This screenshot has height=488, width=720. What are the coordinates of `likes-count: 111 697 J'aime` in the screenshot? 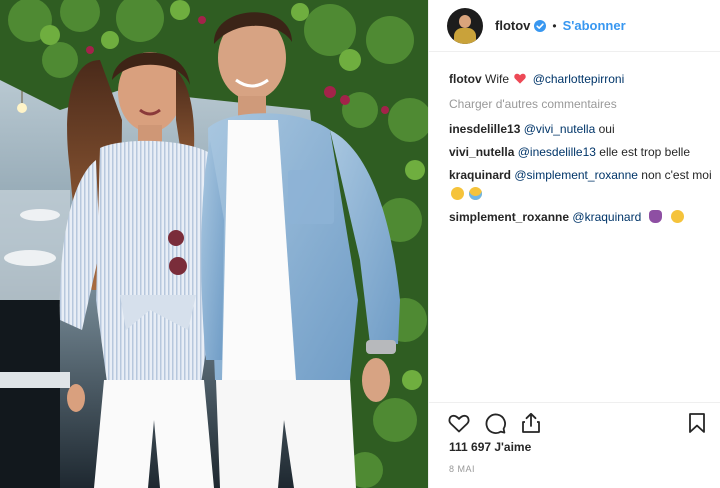 It's located at (490, 447).